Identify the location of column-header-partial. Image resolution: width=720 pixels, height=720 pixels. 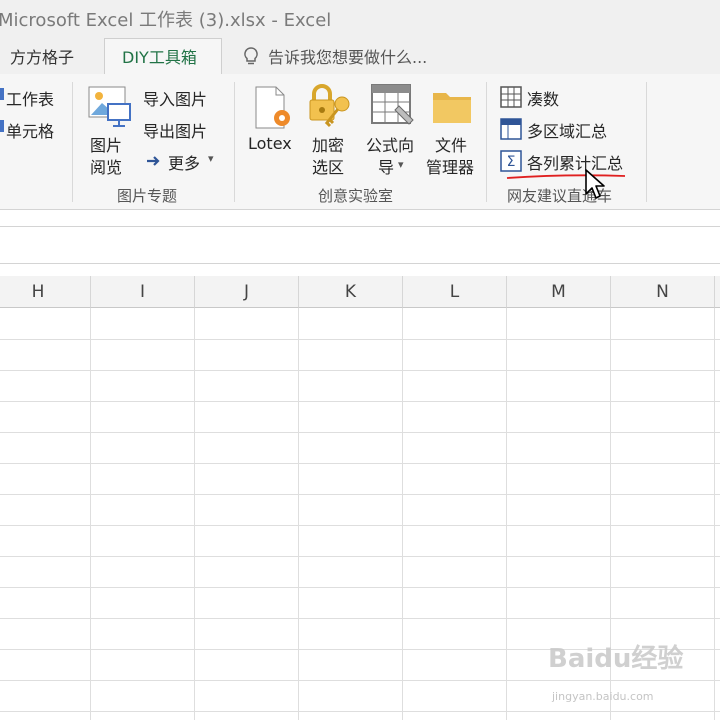
(717, 292).